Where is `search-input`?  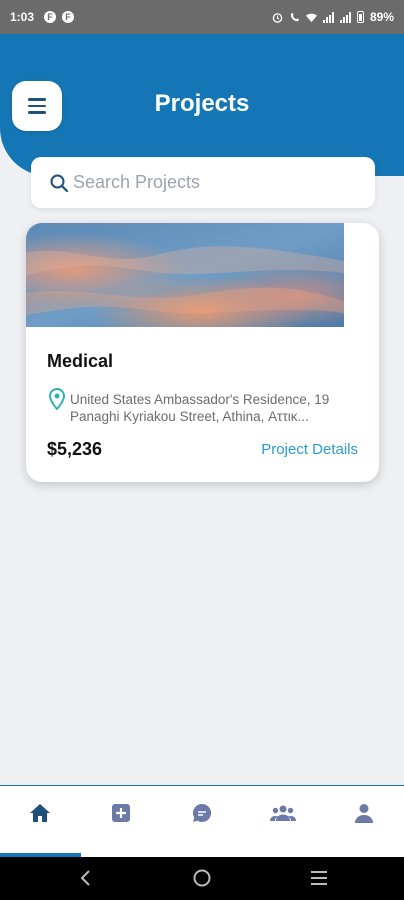 search-input is located at coordinates (213, 182).